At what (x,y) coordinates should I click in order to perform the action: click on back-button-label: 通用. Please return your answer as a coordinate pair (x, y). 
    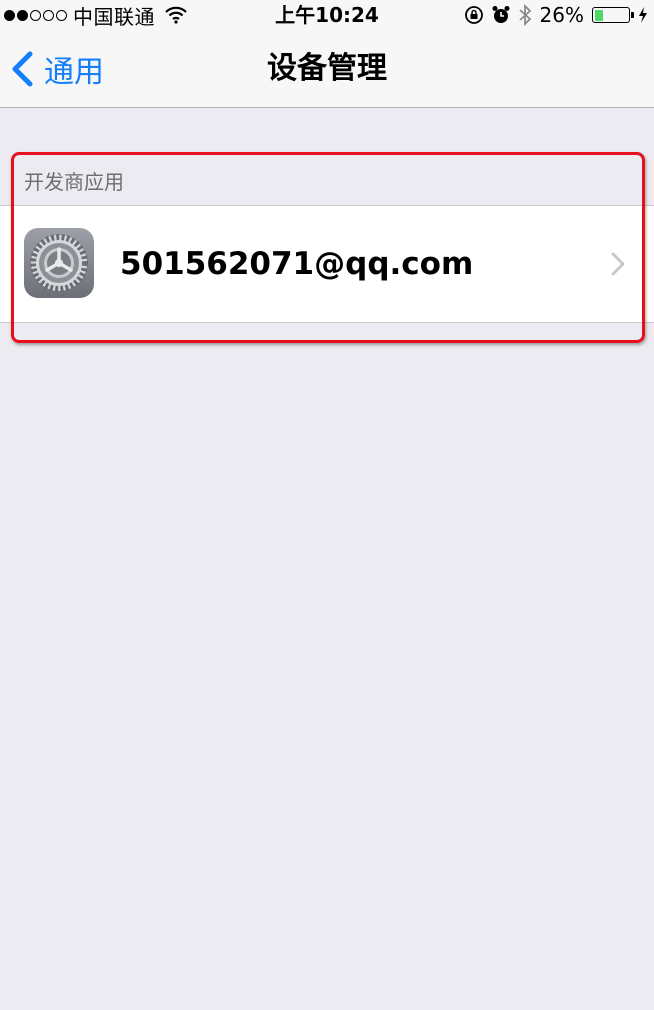
    Looking at the image, I should click on (74, 72).